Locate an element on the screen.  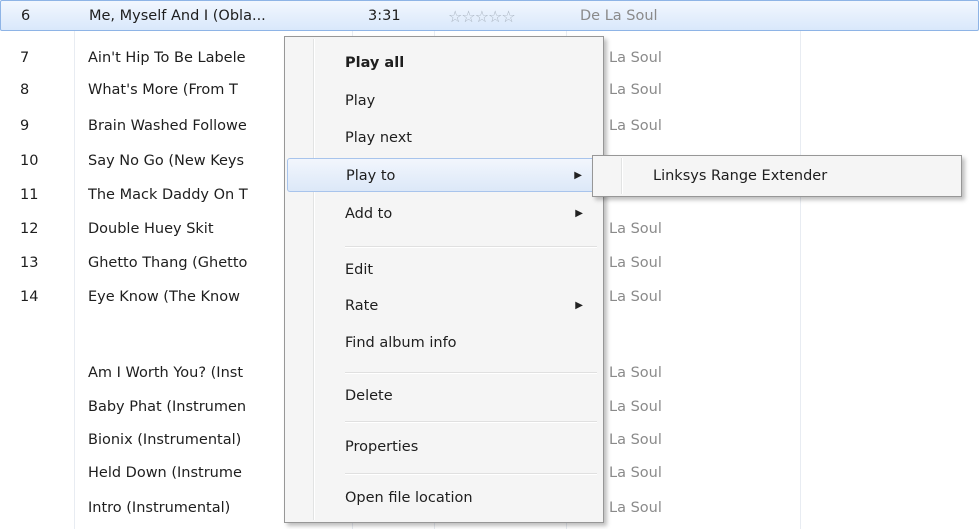
track-title: The Mack Daddy On T is located at coordinates (168, 195).